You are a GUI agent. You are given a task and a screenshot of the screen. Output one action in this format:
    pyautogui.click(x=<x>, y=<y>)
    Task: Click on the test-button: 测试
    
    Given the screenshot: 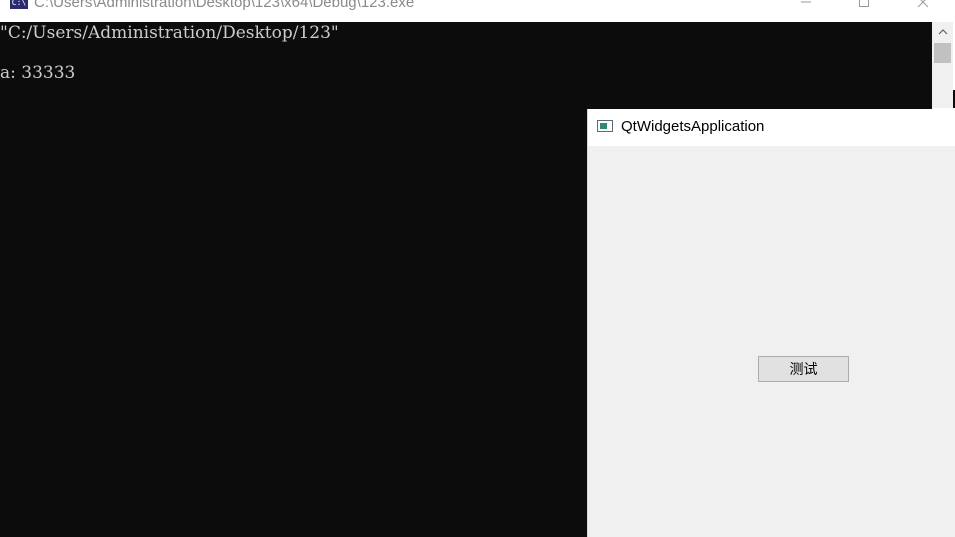 What is the action you would take?
    pyautogui.click(x=803, y=369)
    